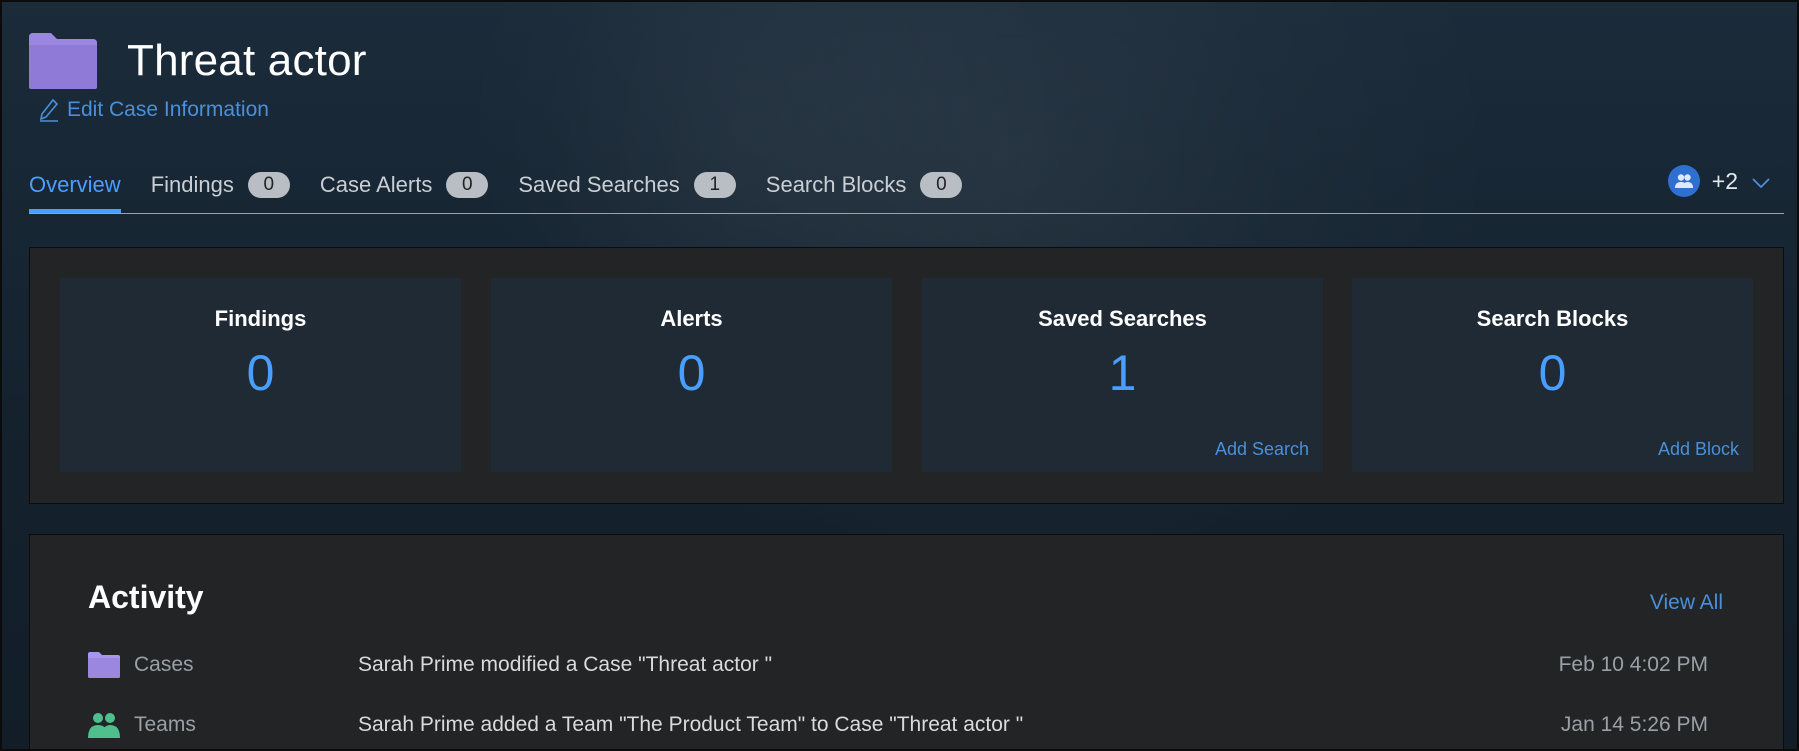 This screenshot has height=751, width=1799. Describe the element at coordinates (1122, 318) in the screenshot. I see `stat-label: Saved Searches` at that location.